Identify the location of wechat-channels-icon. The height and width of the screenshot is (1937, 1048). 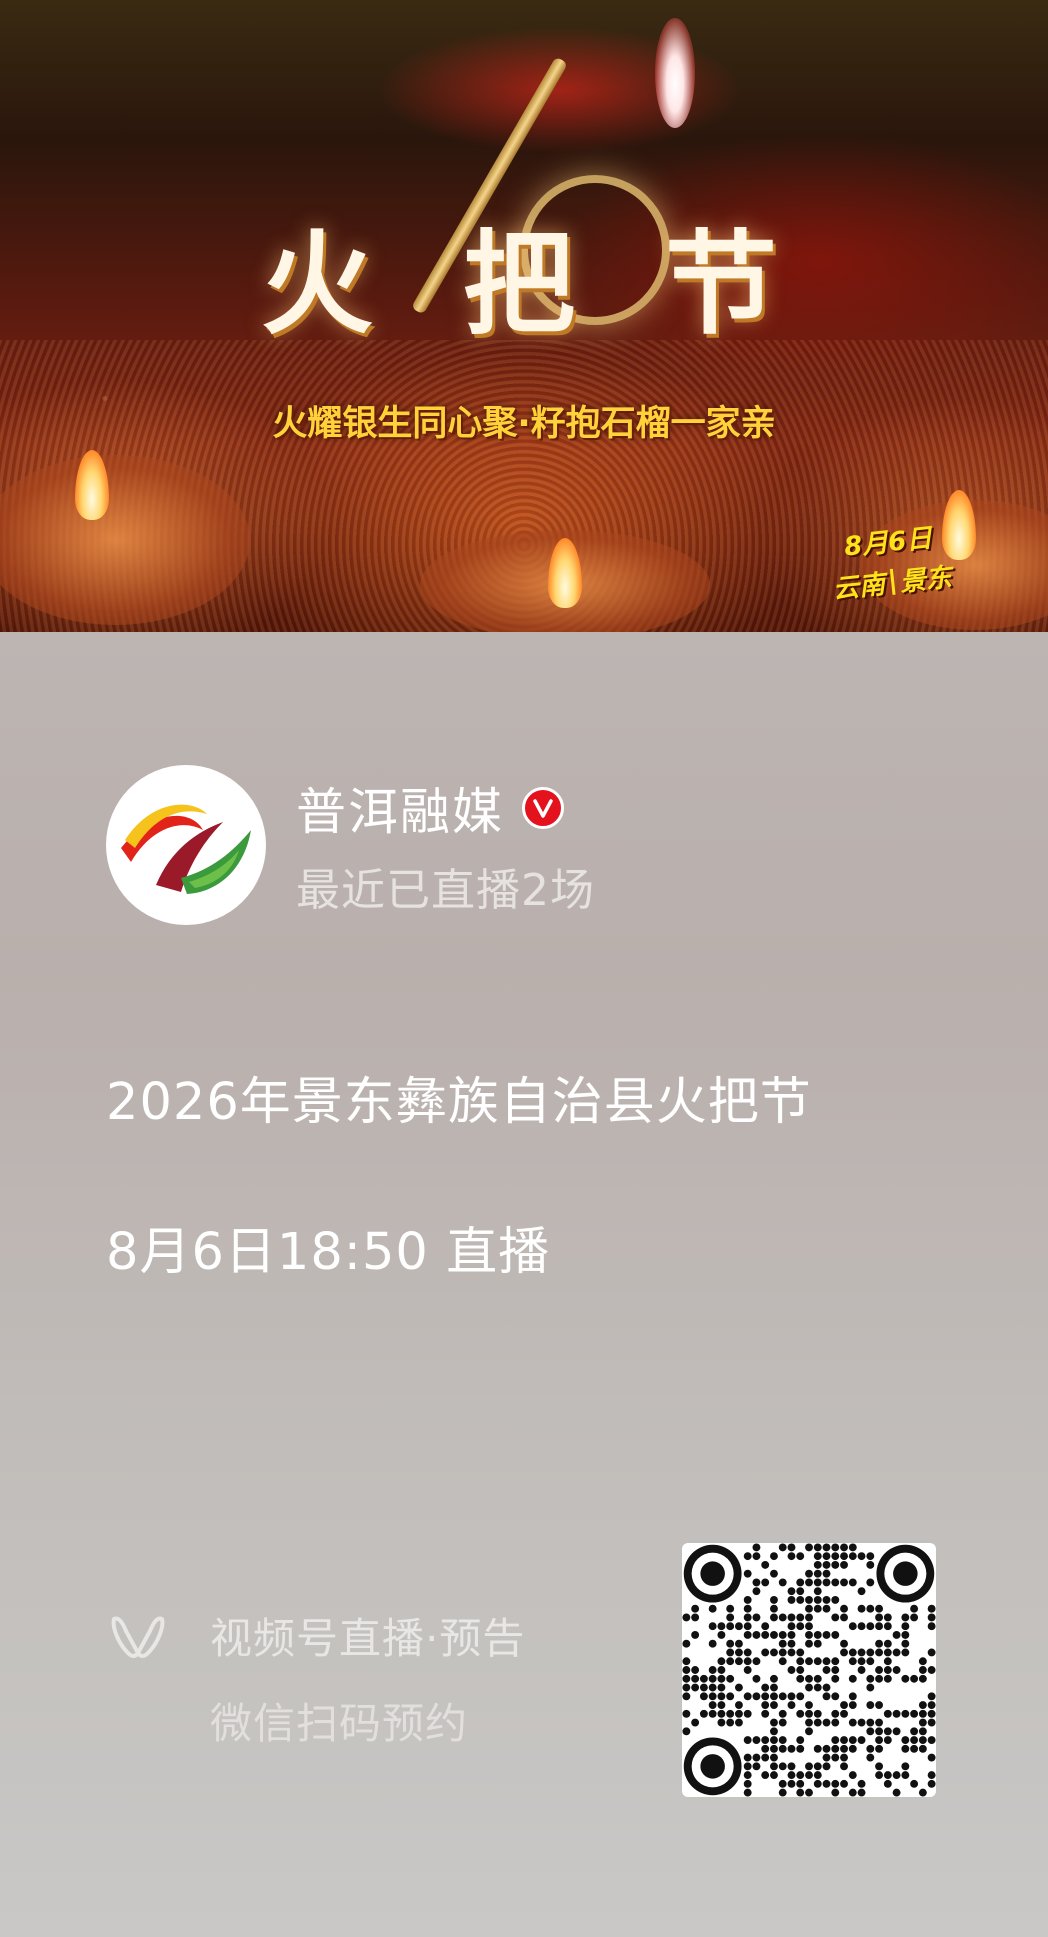
(138, 1637).